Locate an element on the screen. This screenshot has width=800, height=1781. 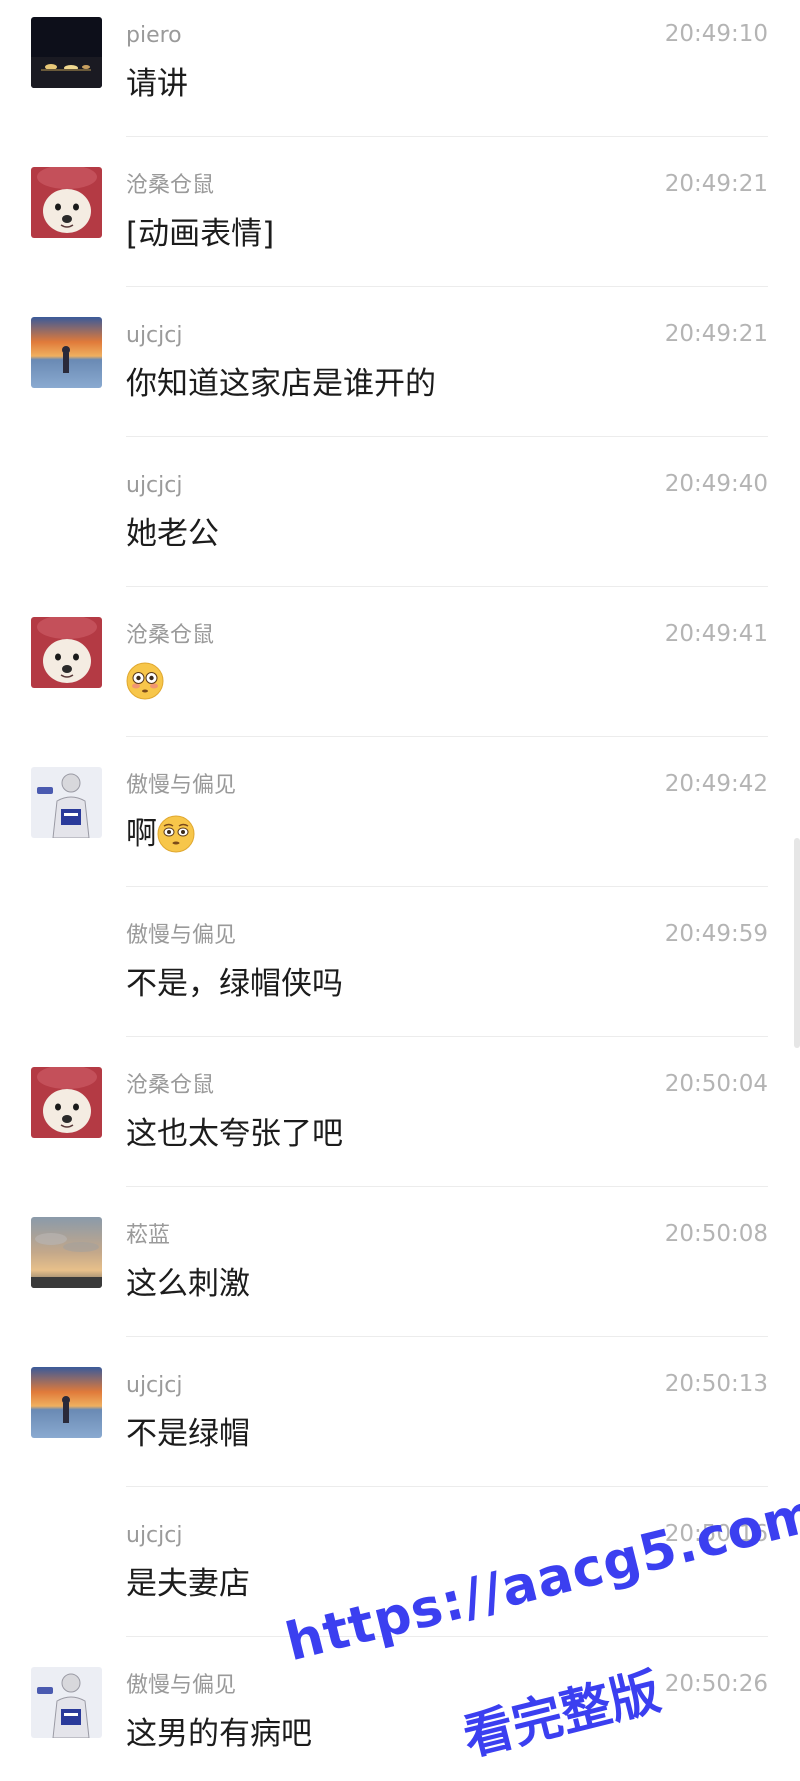
message-text-content: 不是，绿帽侠吗 is located at coordinates (234, 984).